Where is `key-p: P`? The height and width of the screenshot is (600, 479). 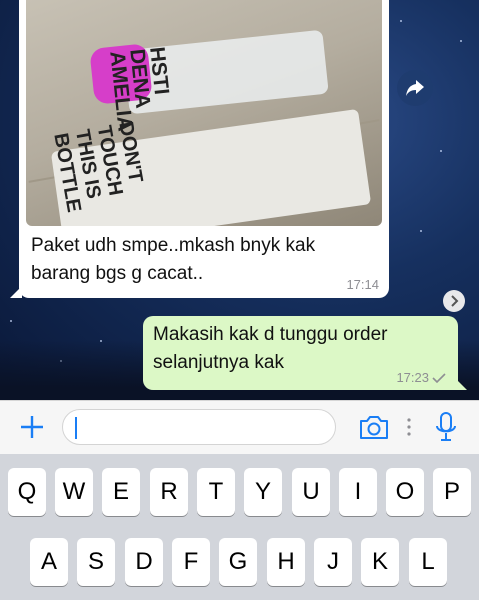
key-p: P is located at coordinates (452, 492).